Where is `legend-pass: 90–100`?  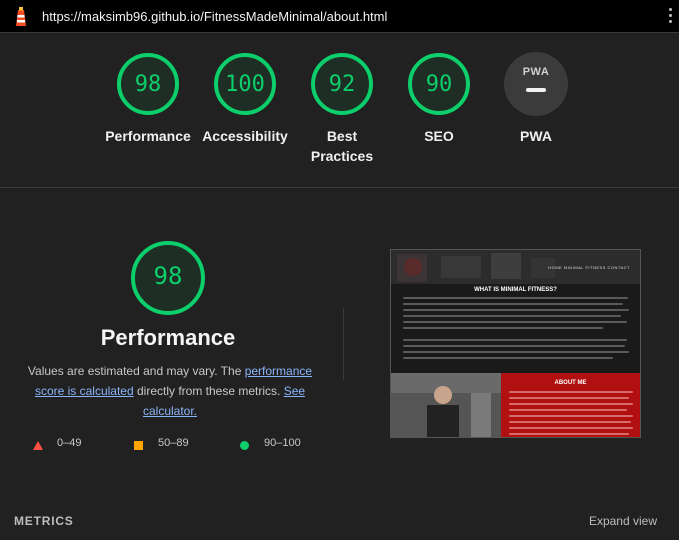 legend-pass: 90–100 is located at coordinates (270, 443).